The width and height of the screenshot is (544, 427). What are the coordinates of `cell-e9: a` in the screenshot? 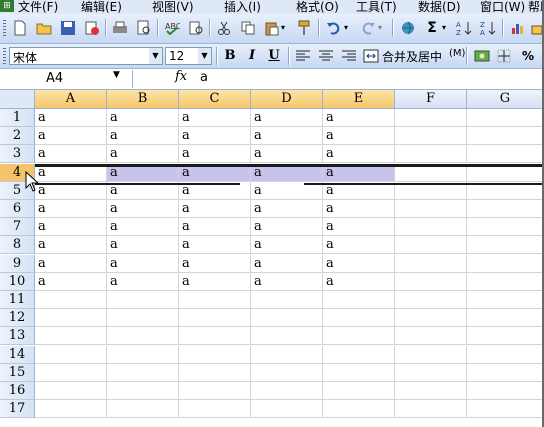 It's located at (359, 264).